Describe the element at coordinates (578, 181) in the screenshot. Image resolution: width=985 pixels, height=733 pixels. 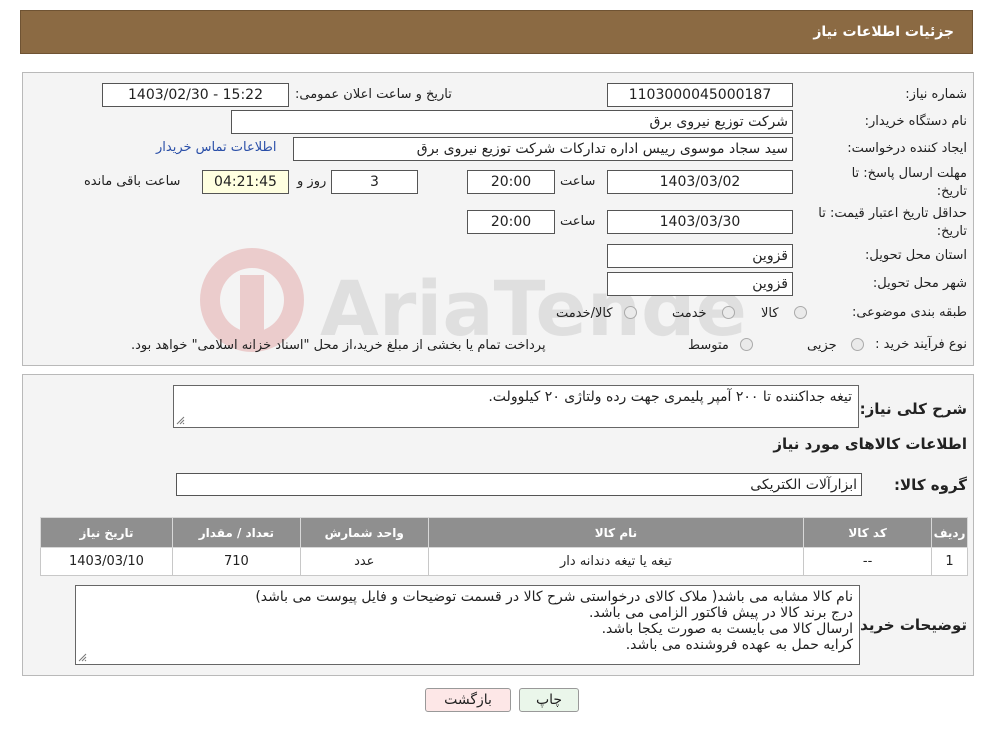
I see `deadline-time-label: ساعت` at that location.